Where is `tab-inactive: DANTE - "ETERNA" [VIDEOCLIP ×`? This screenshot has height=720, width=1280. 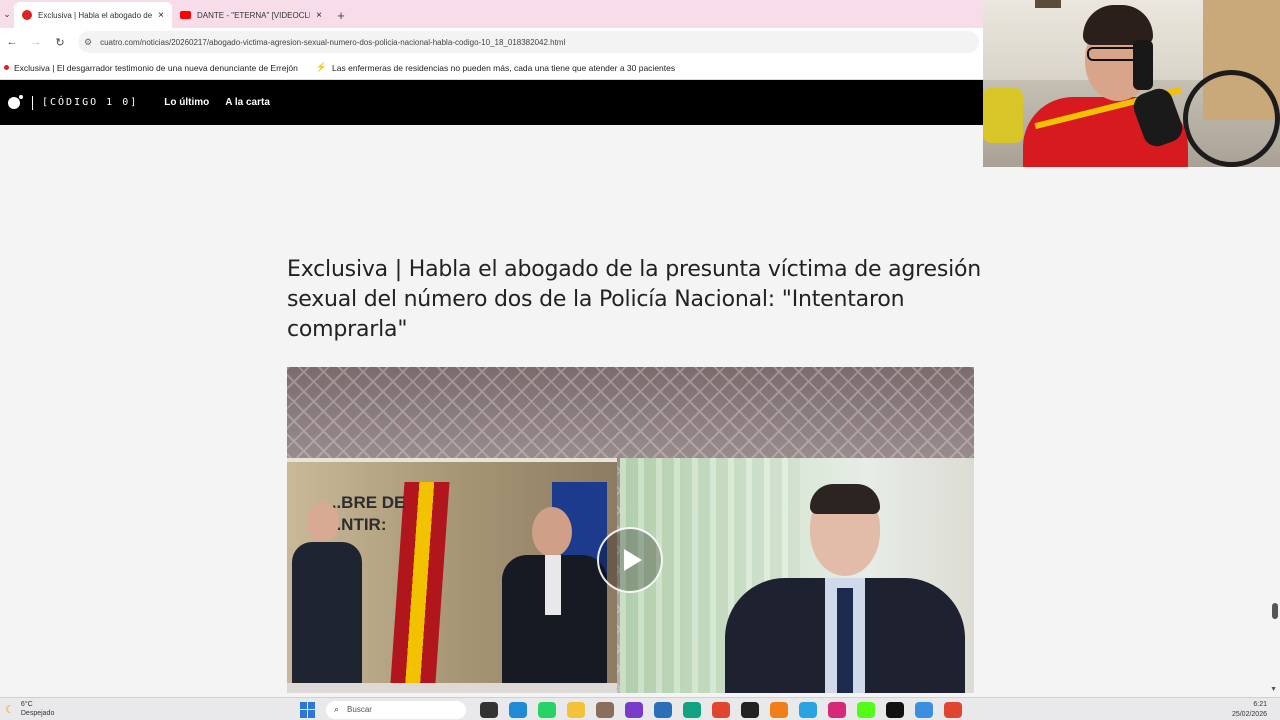
tab-inactive: DANTE - "ETERNA" [VIDEOCLIP × is located at coordinates (251, 15).